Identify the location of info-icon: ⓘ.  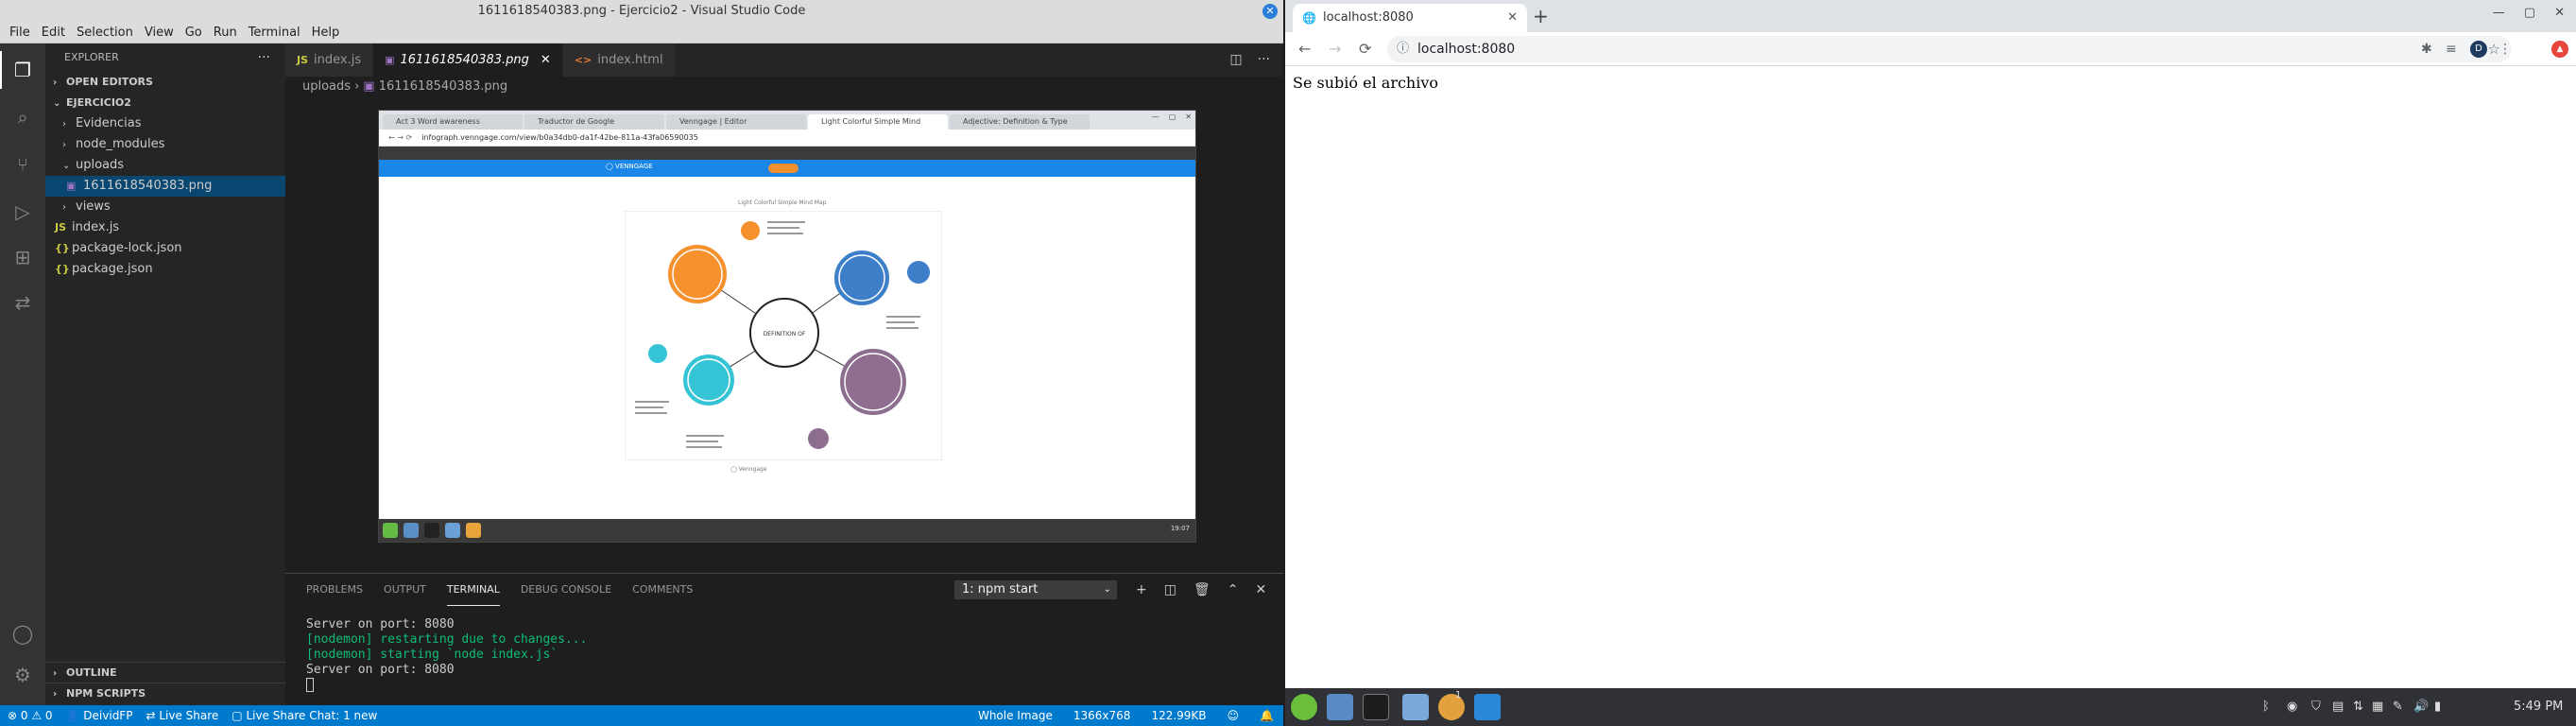
(1403, 49).